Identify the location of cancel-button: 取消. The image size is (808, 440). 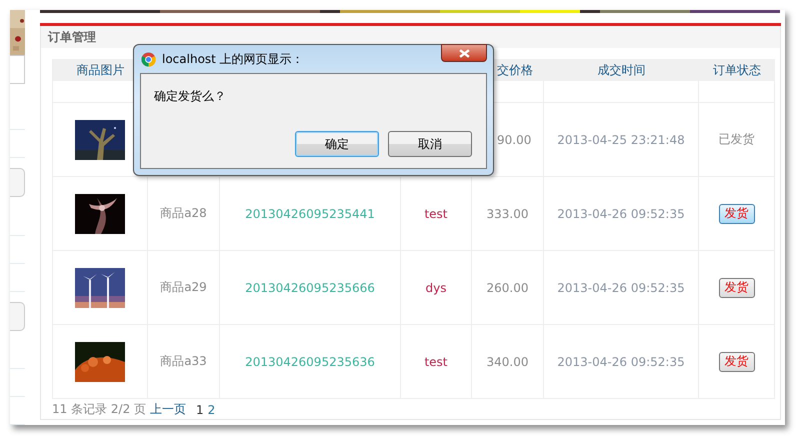
(430, 144).